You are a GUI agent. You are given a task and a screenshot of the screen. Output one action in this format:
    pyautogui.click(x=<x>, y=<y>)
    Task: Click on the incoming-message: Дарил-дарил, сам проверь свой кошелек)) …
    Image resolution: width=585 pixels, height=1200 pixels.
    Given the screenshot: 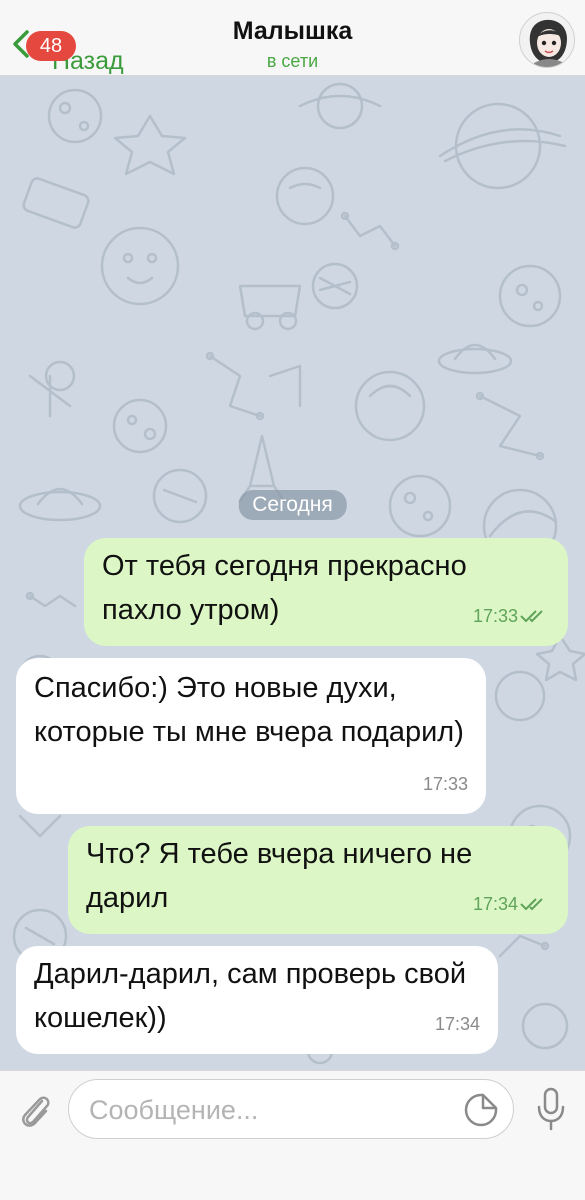 What is the action you would take?
    pyautogui.click(x=257, y=1000)
    